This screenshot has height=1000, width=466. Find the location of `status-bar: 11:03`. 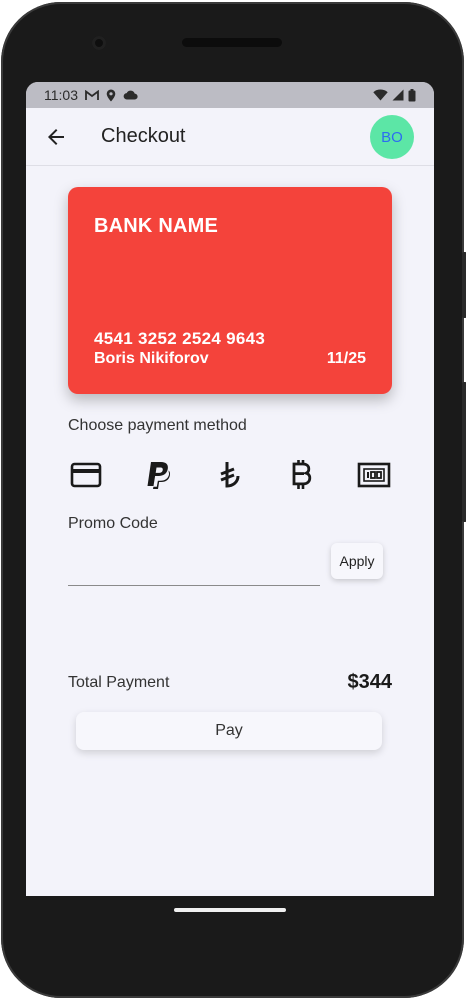

status-bar: 11:03 is located at coordinates (230, 95).